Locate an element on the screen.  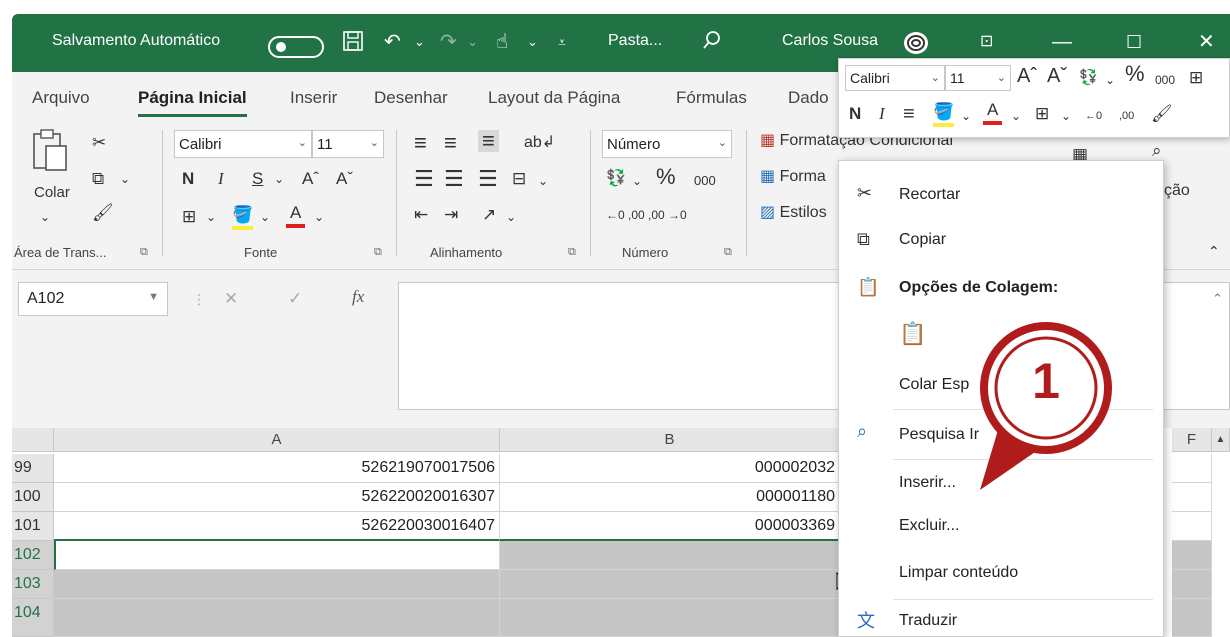
menu-item-colar-especial: Colar Esp is located at coordinates (934, 385).